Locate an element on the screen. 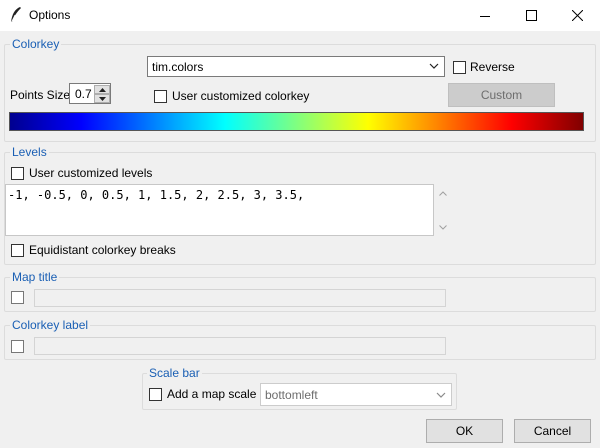 This screenshot has width=600, height=448. scroll-up-icon is located at coordinates (443, 193).